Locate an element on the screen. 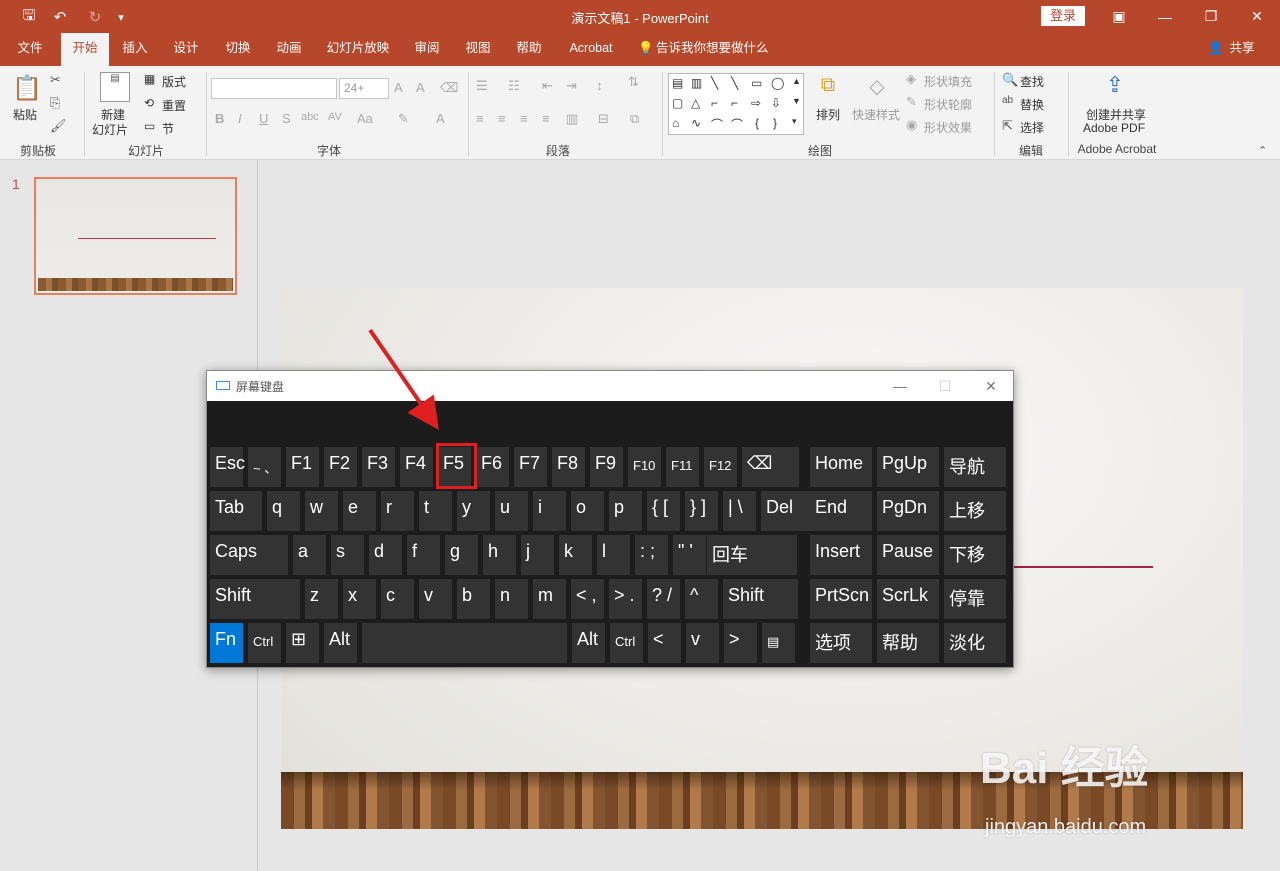 This screenshot has height=871, width=1280. key-:;: : ; is located at coordinates (651, 555).